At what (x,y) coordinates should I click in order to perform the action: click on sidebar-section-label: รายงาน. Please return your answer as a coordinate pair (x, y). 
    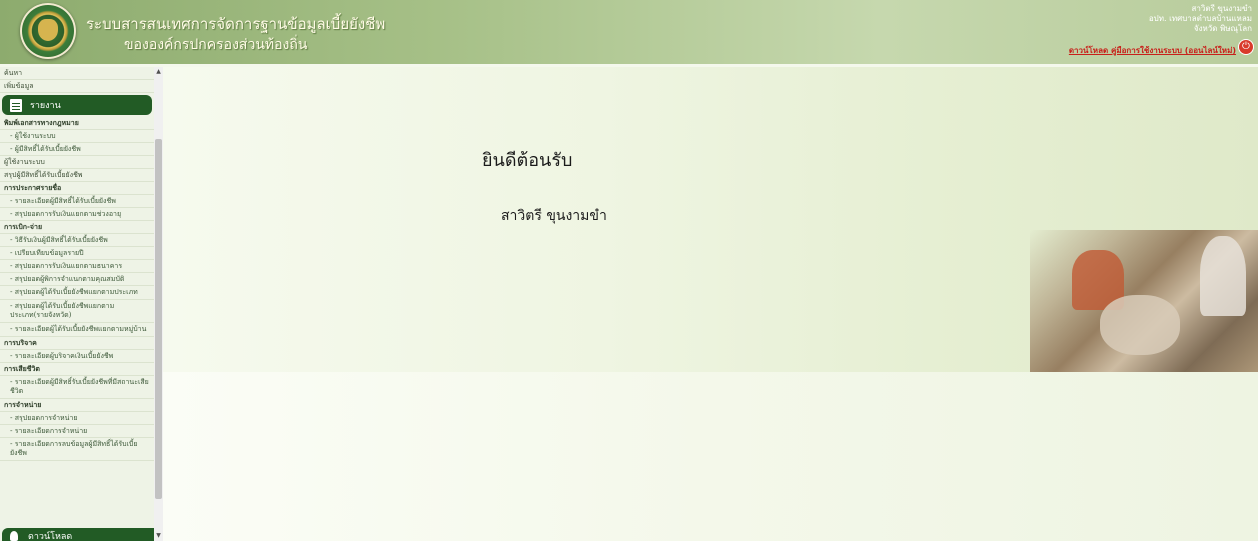
    Looking at the image, I should click on (45, 106).